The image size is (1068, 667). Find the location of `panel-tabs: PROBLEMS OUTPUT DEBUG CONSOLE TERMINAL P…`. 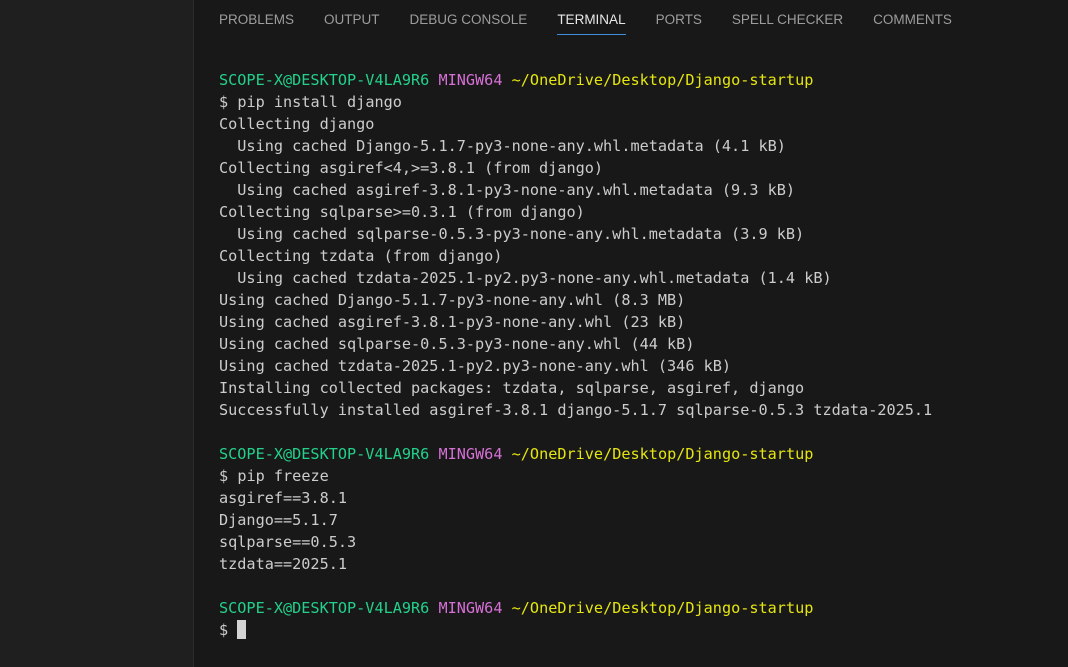

panel-tabs: PROBLEMS OUTPUT DEBUG CONSOLE TERMINAL P… is located at coordinates (600, 20).